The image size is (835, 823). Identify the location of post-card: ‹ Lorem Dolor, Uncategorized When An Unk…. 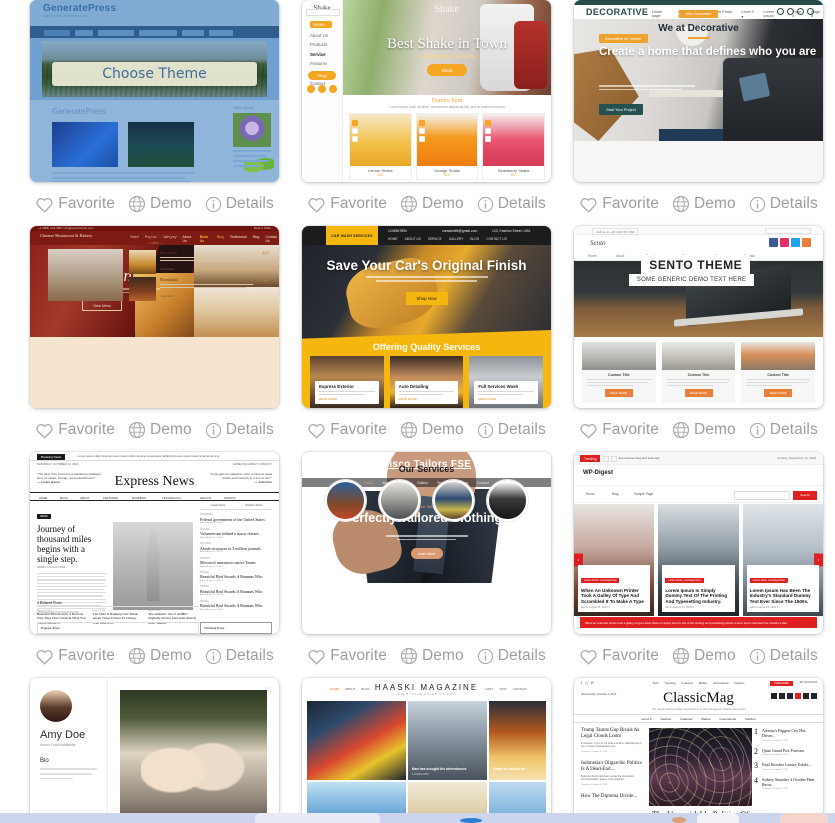
(614, 560).